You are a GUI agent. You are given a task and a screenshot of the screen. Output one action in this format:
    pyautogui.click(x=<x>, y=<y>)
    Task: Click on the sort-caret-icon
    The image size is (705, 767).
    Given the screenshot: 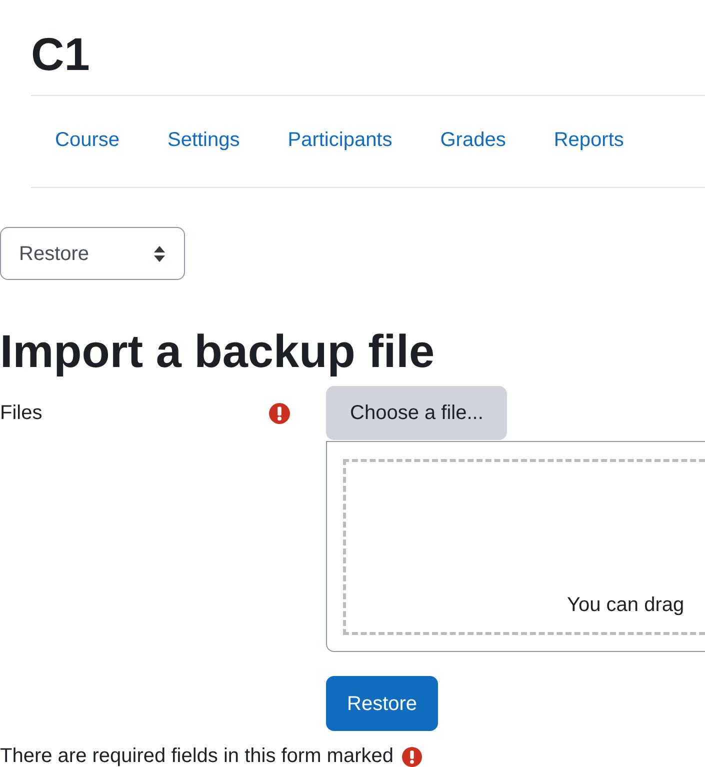 What is the action you would take?
    pyautogui.click(x=159, y=254)
    